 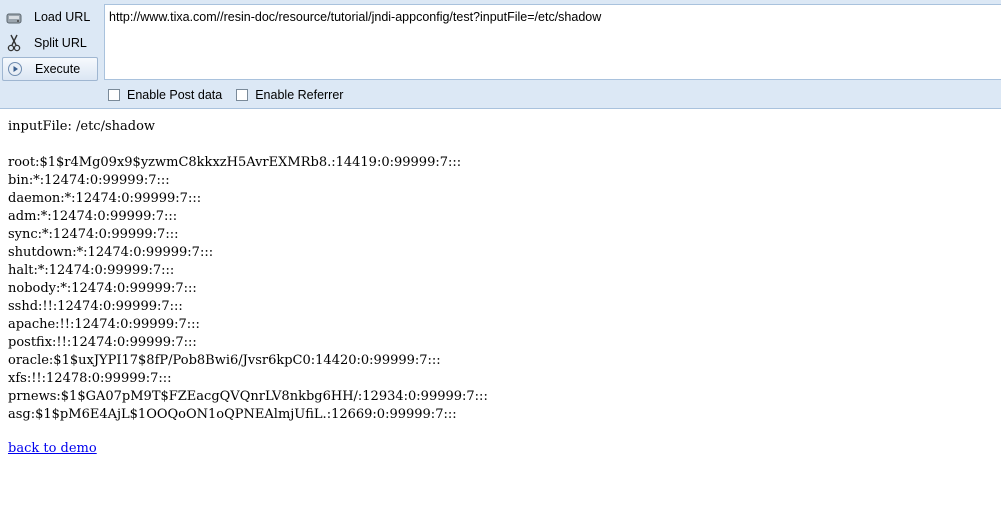 I want to click on enable-referrer-label: Enable Referrer, so click(x=299, y=95).